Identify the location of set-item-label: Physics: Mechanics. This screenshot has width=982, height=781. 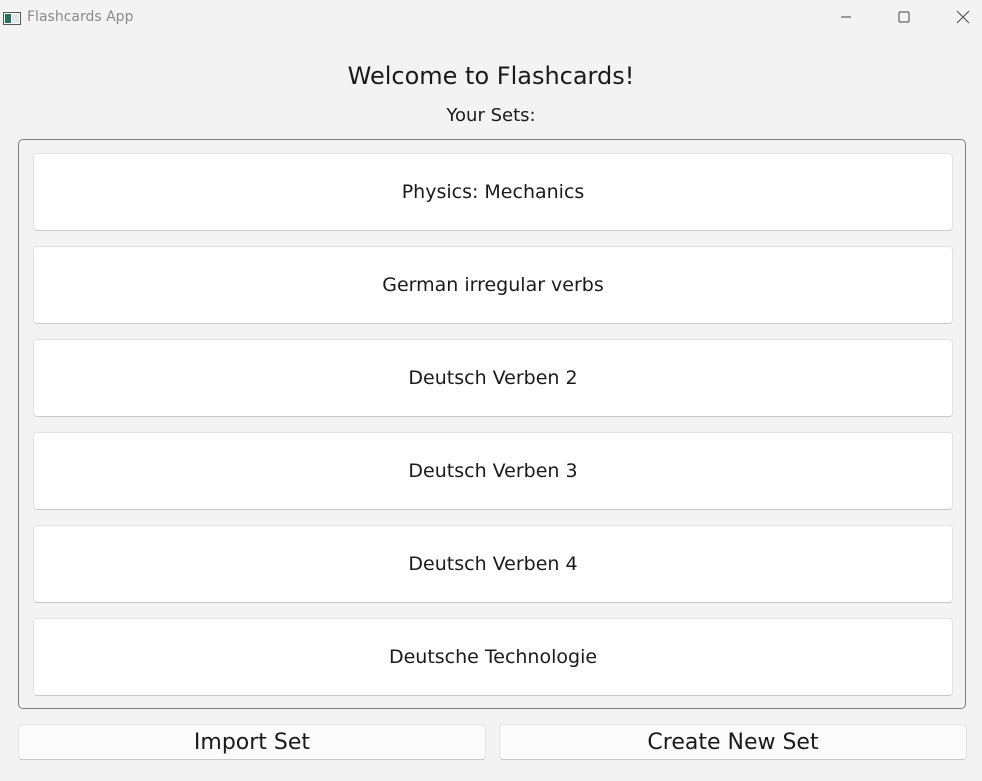
(493, 192).